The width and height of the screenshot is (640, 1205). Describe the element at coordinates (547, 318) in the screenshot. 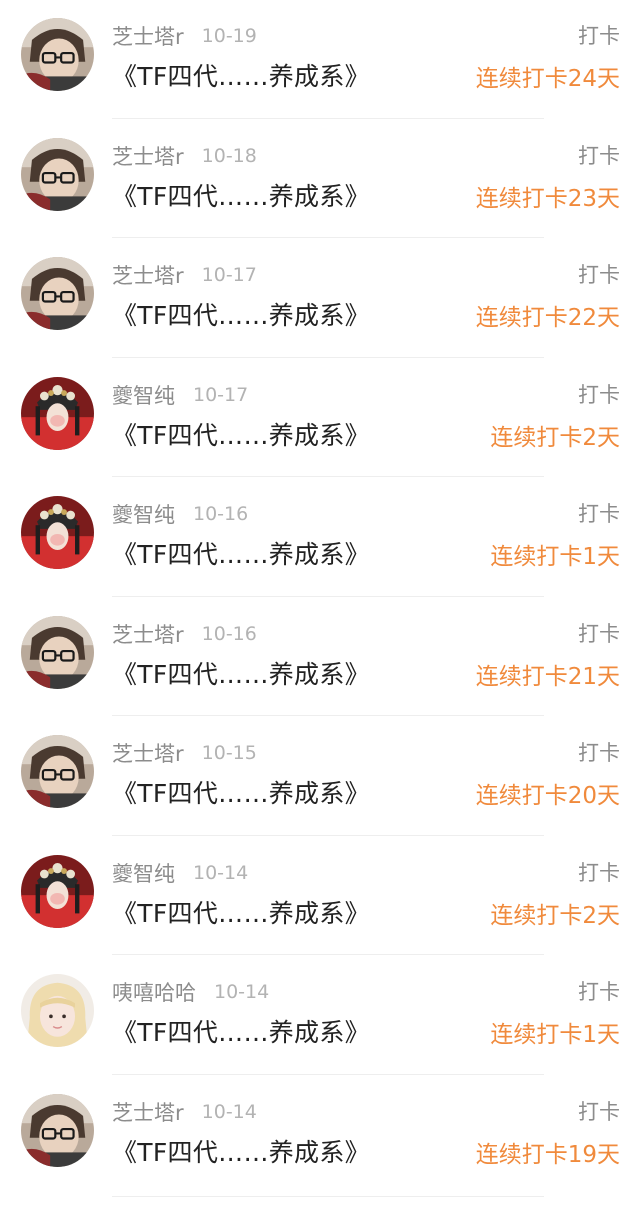

I see `checkin-streak: 连续打卡22天` at that location.